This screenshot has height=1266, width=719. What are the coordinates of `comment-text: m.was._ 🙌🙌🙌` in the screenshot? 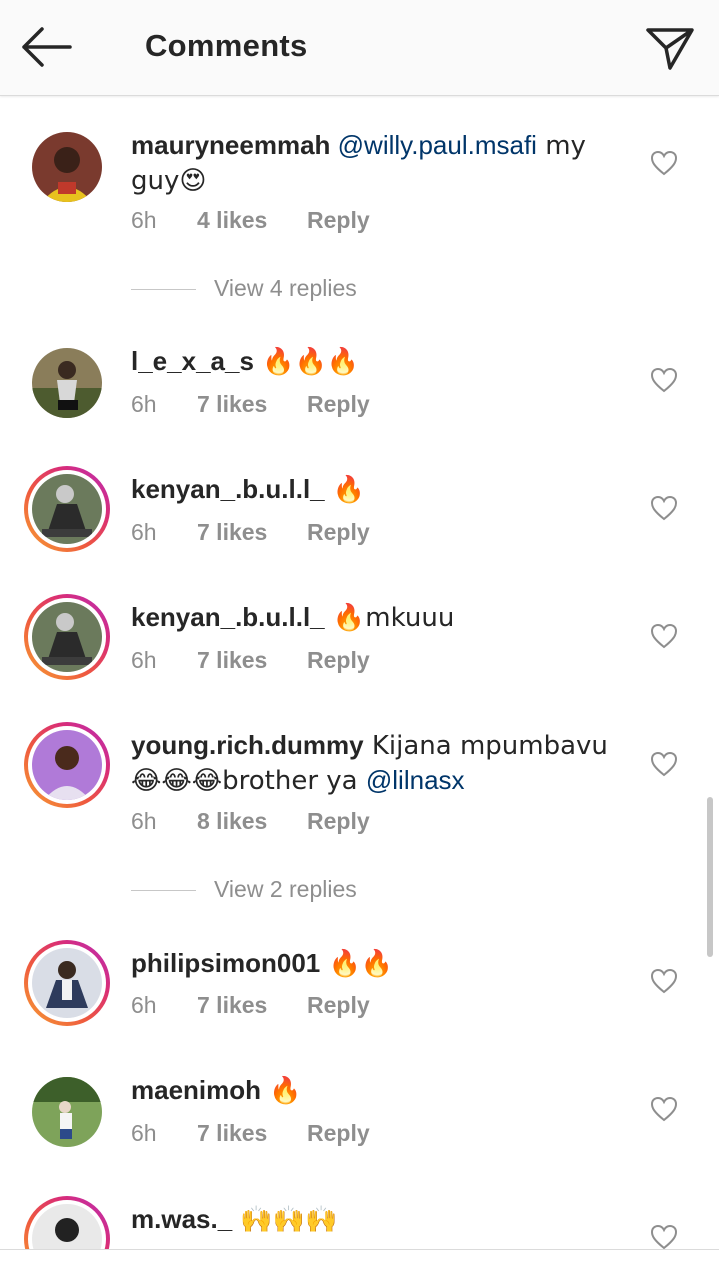 It's located at (371, 1219).